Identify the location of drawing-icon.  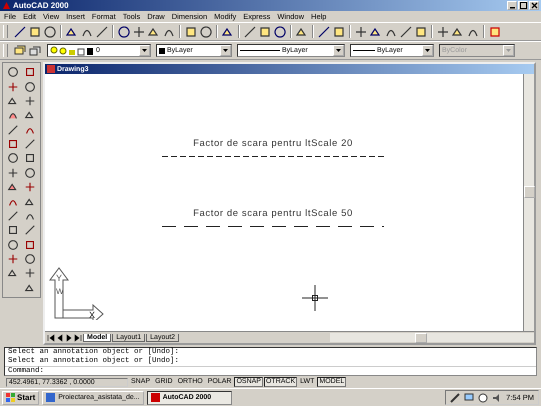
(51, 69).